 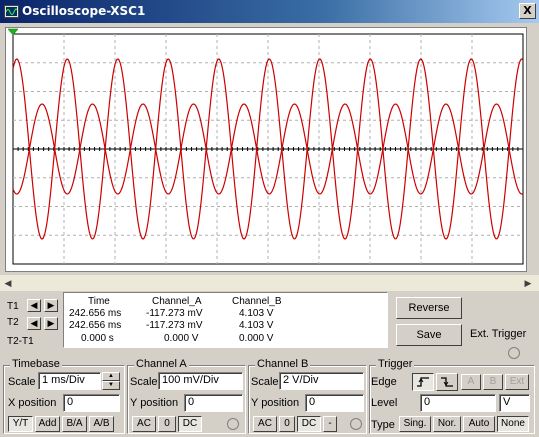 What do you see at coordinates (91, 403) in the screenshot?
I see `x-position-input: 0` at bounding box center [91, 403].